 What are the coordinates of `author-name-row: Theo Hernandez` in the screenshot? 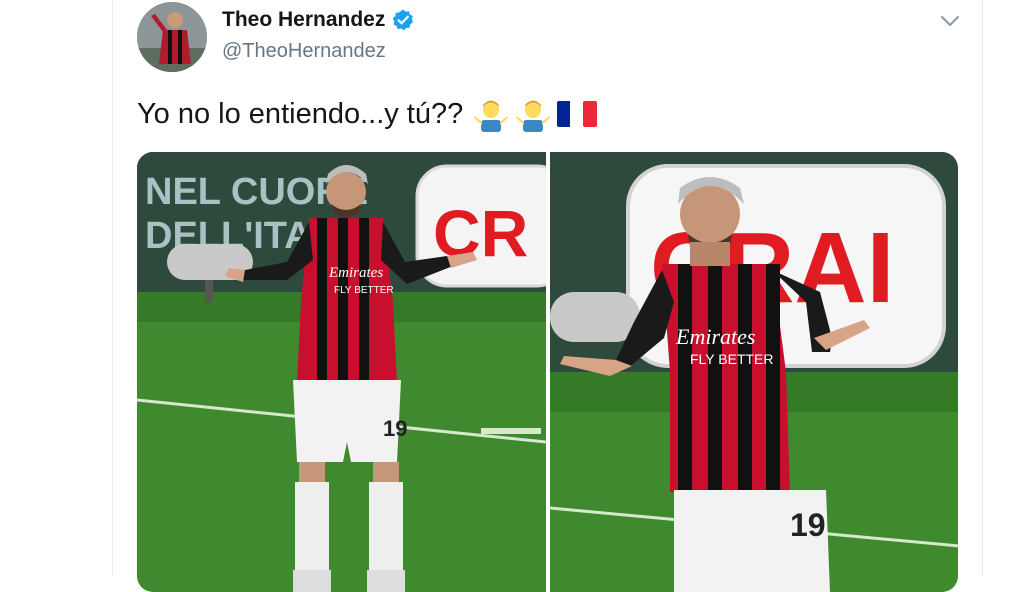 It's located at (318, 20).